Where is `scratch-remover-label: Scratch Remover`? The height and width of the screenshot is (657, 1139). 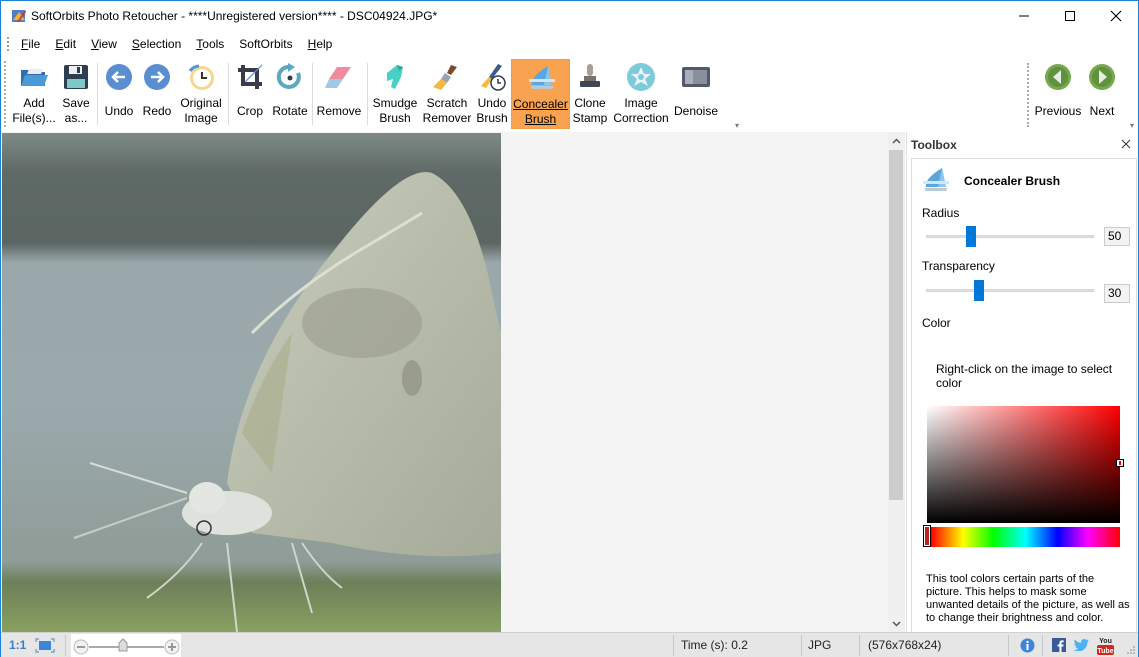
scratch-remover-label: Scratch Remover is located at coordinates (447, 110).